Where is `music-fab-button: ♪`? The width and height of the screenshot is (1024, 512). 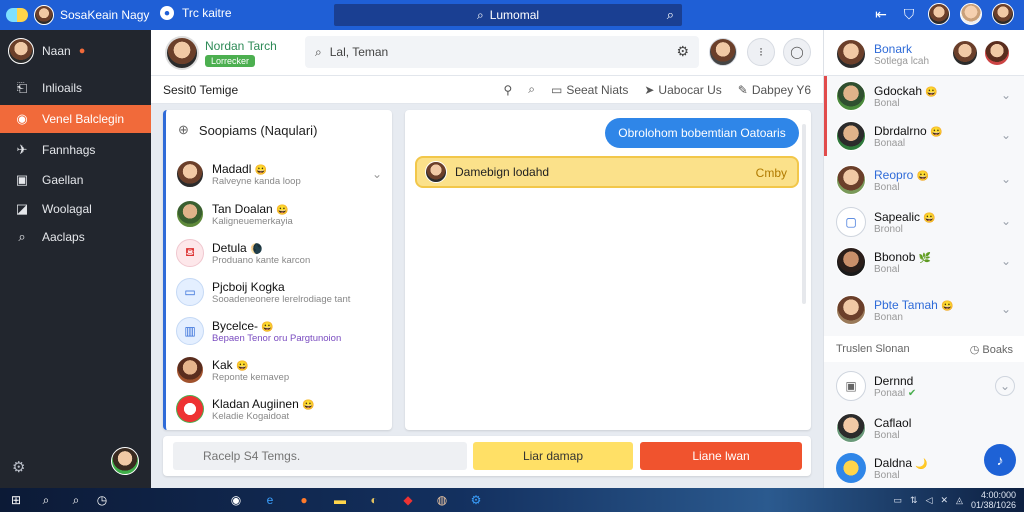 music-fab-button: ♪ is located at coordinates (1000, 460).